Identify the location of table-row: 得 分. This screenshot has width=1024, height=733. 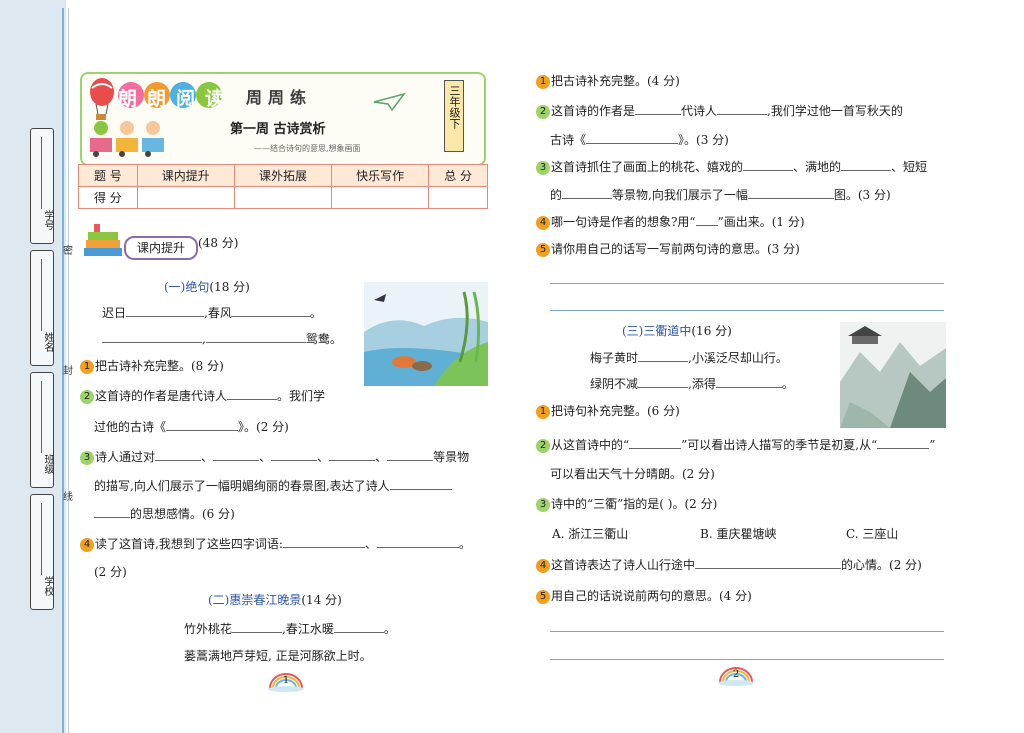
(283, 197).